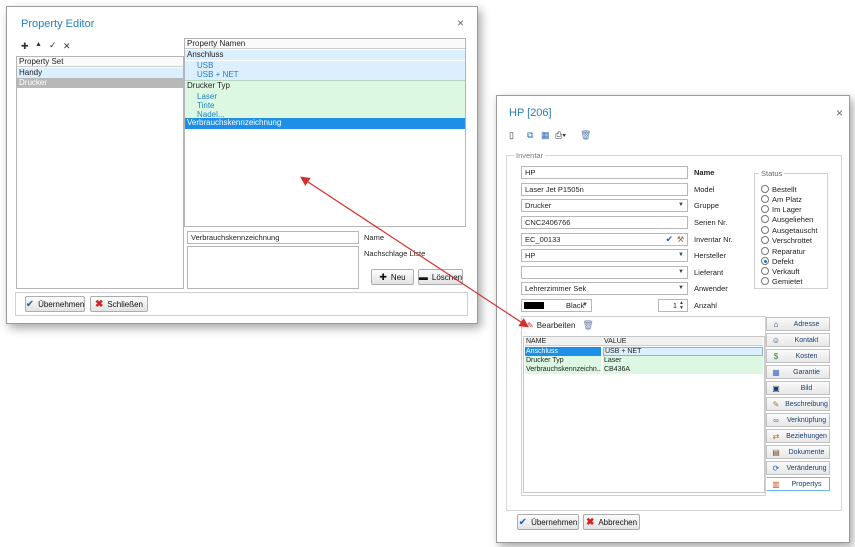  What do you see at coordinates (545, 135) in the screenshot?
I see `grid-icon: ▦` at bounding box center [545, 135].